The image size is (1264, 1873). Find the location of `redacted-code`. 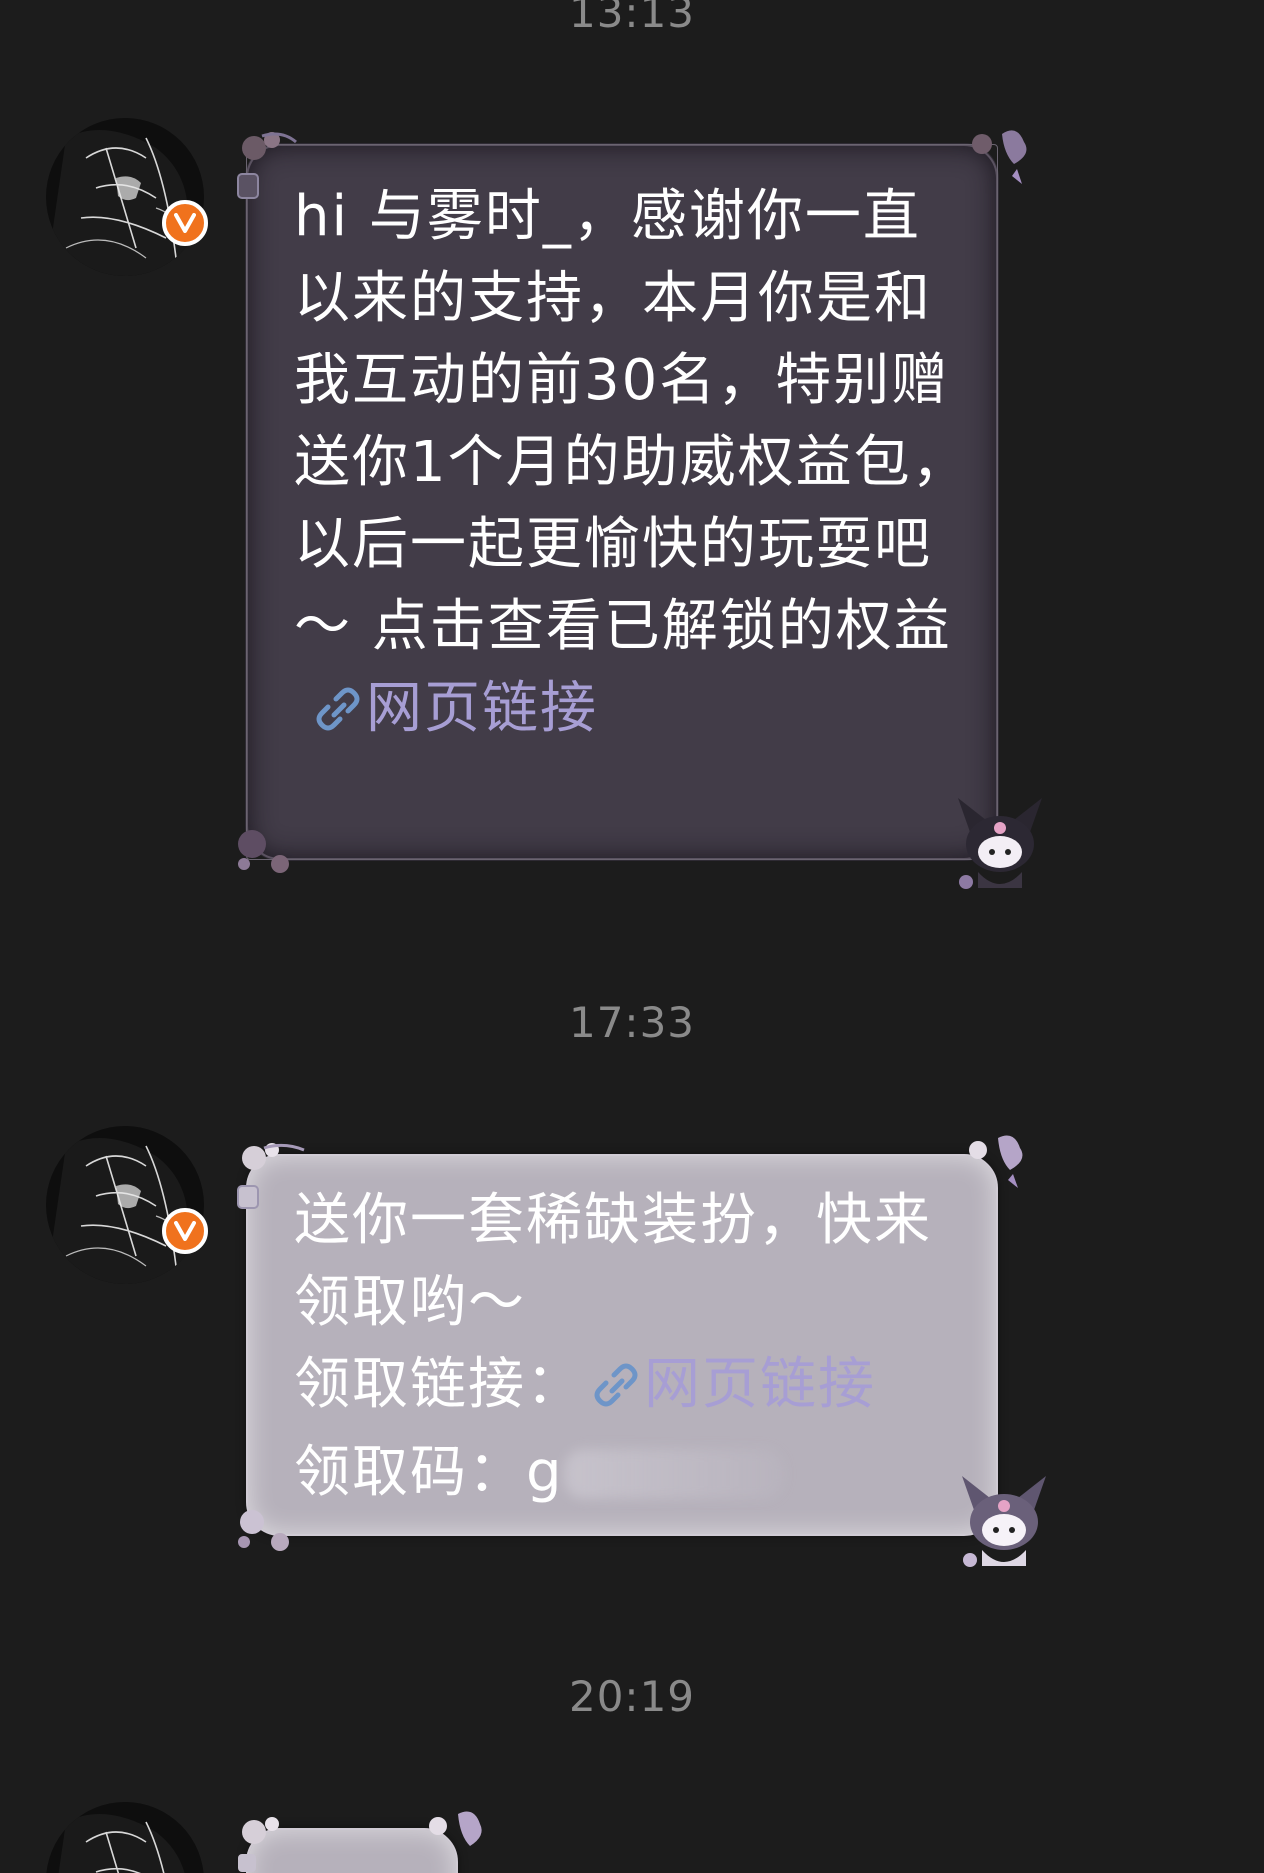

redacted-code is located at coordinates (673, 1474).